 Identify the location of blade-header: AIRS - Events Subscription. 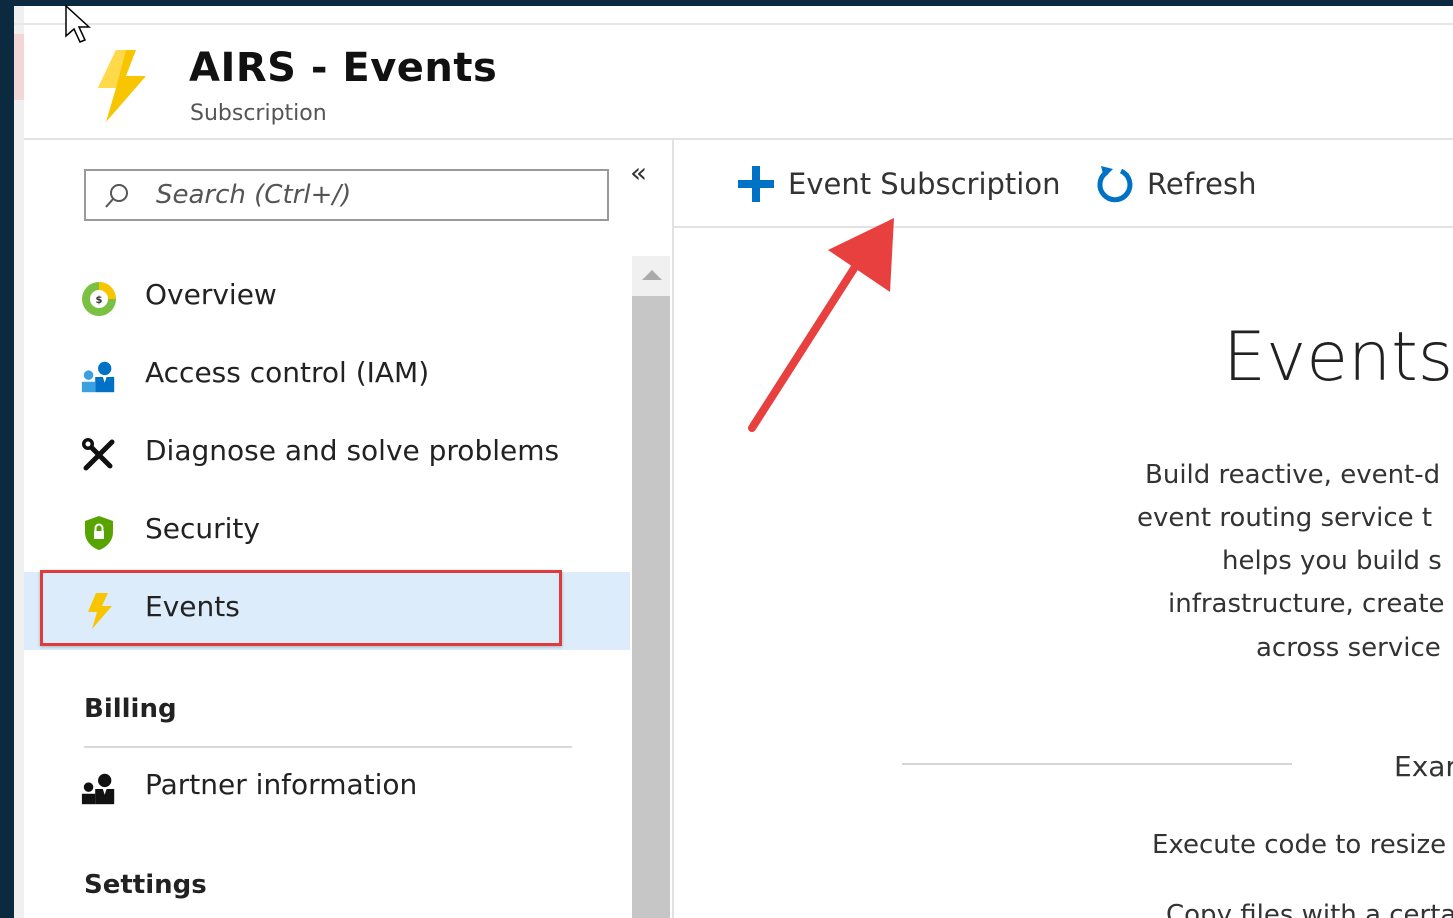
(738, 82).